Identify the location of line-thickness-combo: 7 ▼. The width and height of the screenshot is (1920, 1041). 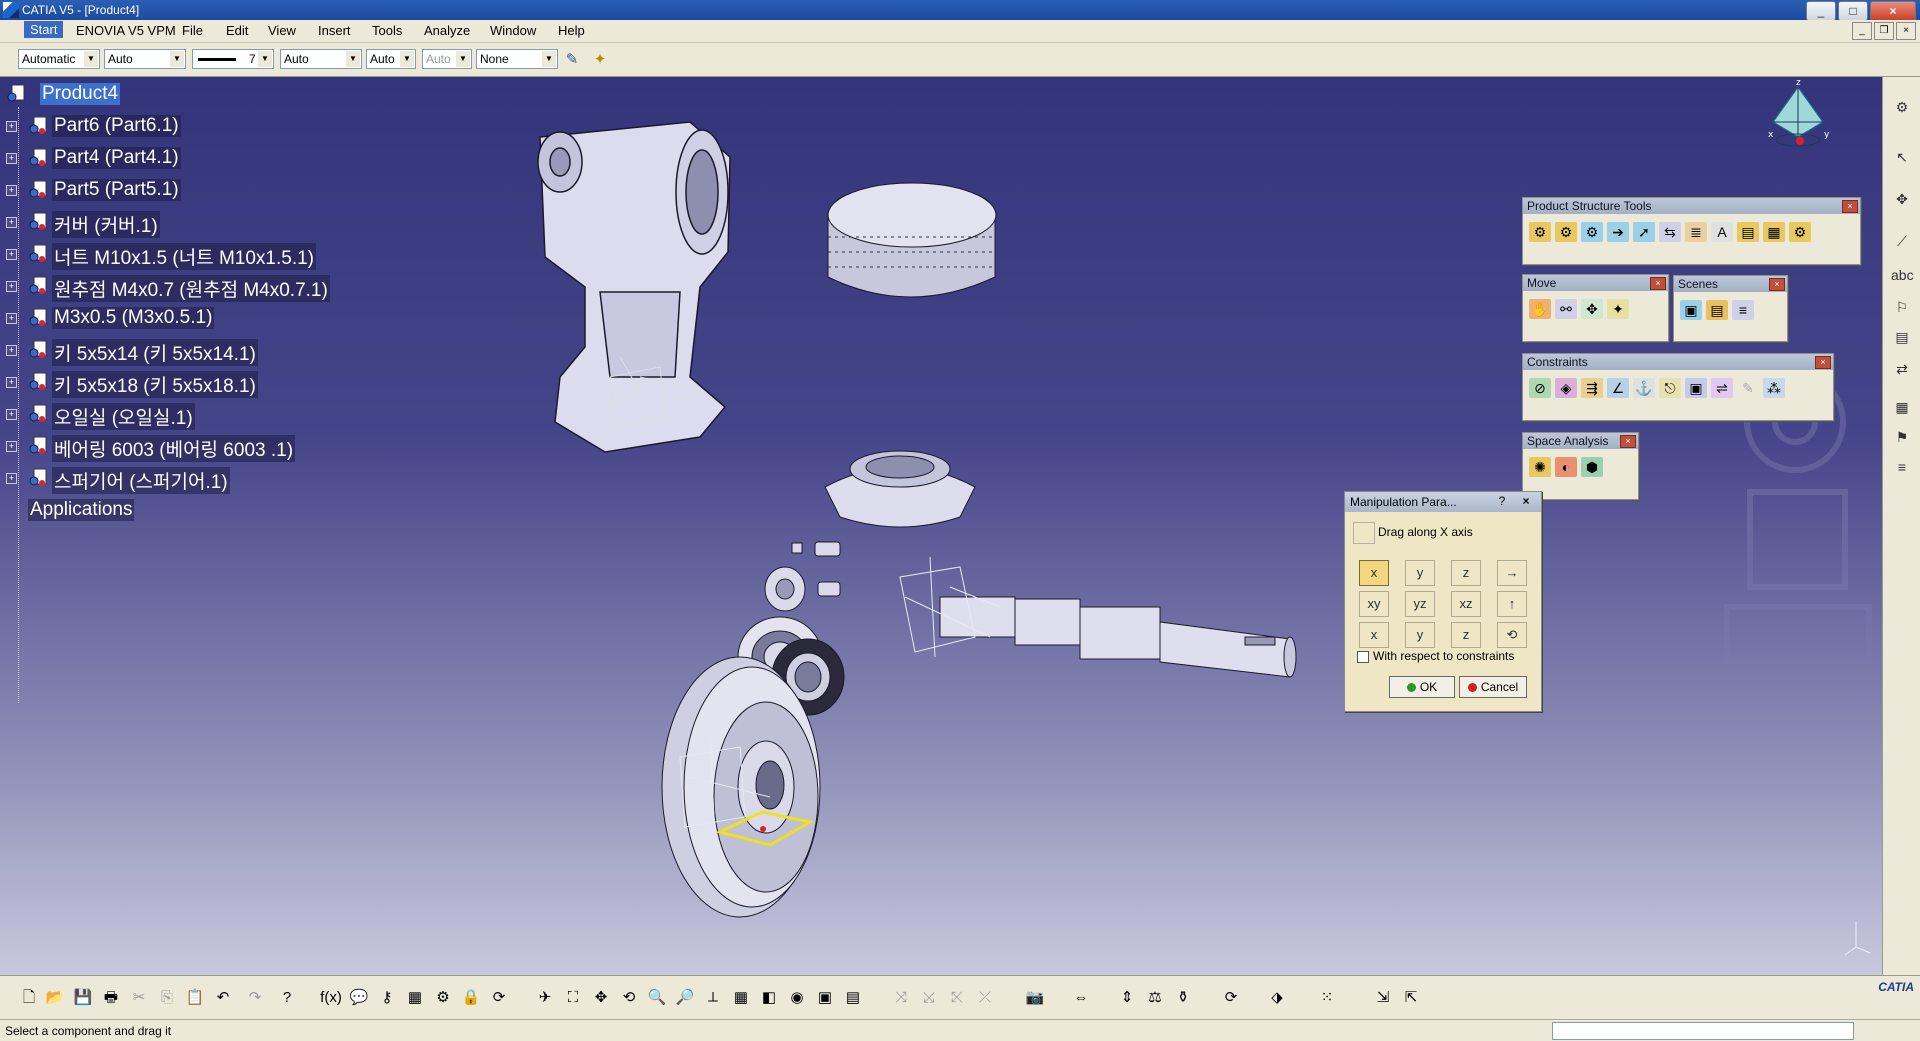
(233, 59).